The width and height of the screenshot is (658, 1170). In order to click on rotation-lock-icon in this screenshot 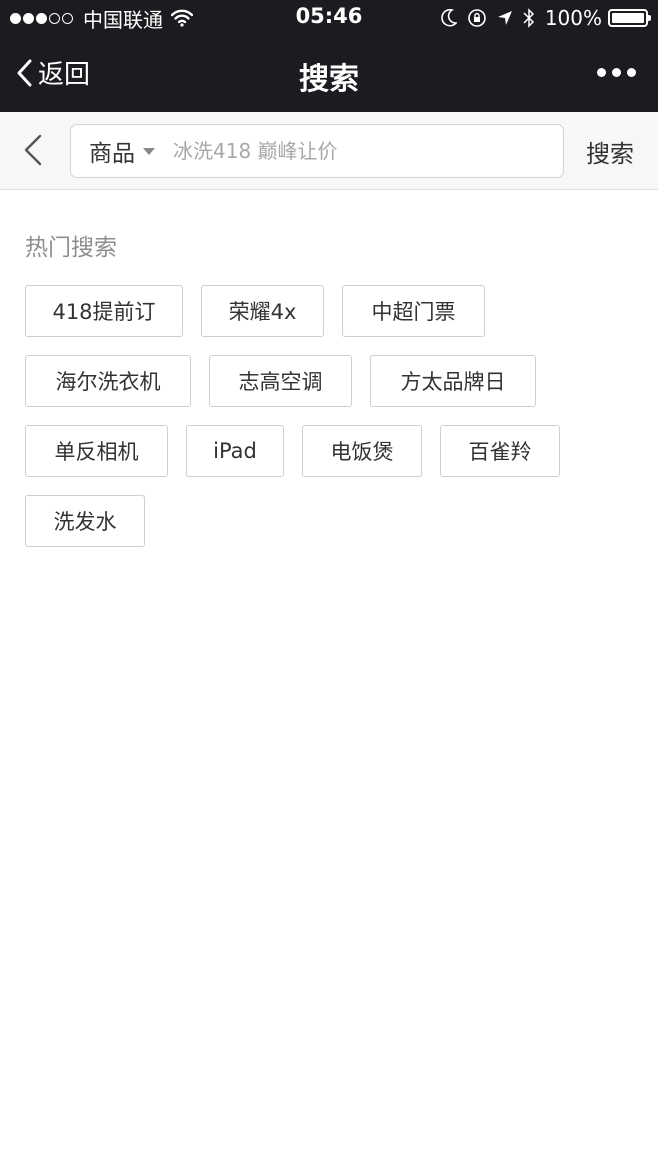, I will do `click(477, 18)`.